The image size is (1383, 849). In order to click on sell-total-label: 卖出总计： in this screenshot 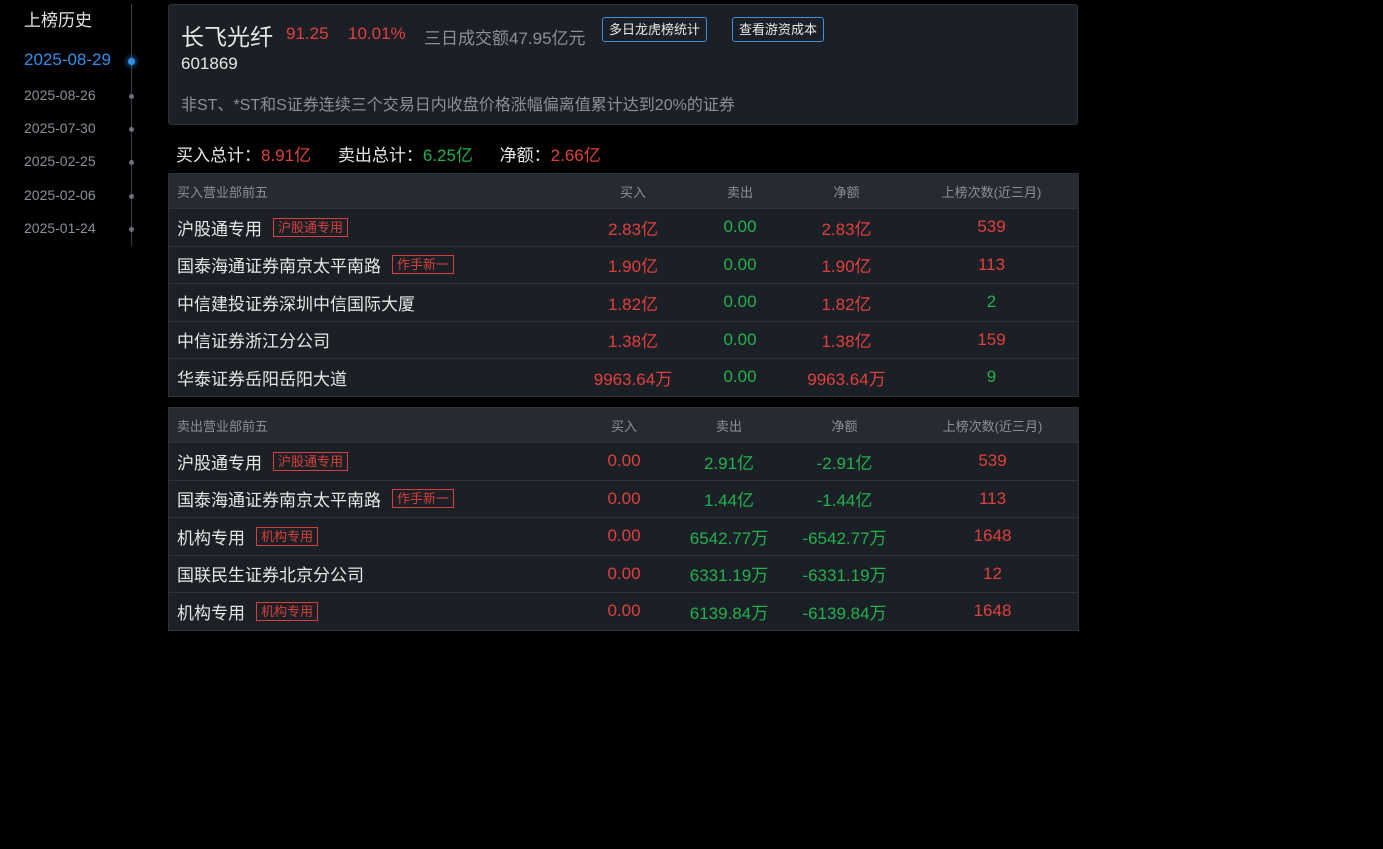, I will do `click(380, 155)`.